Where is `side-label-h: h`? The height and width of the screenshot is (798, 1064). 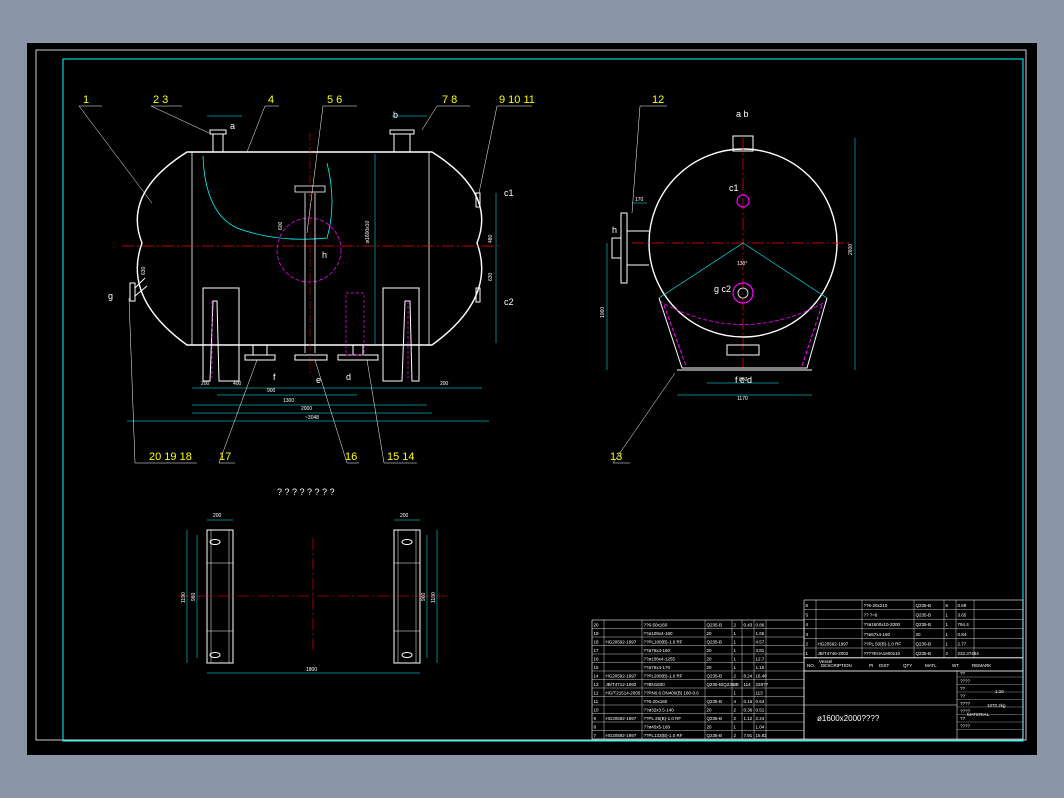
side-label-h: h is located at coordinates (614, 230).